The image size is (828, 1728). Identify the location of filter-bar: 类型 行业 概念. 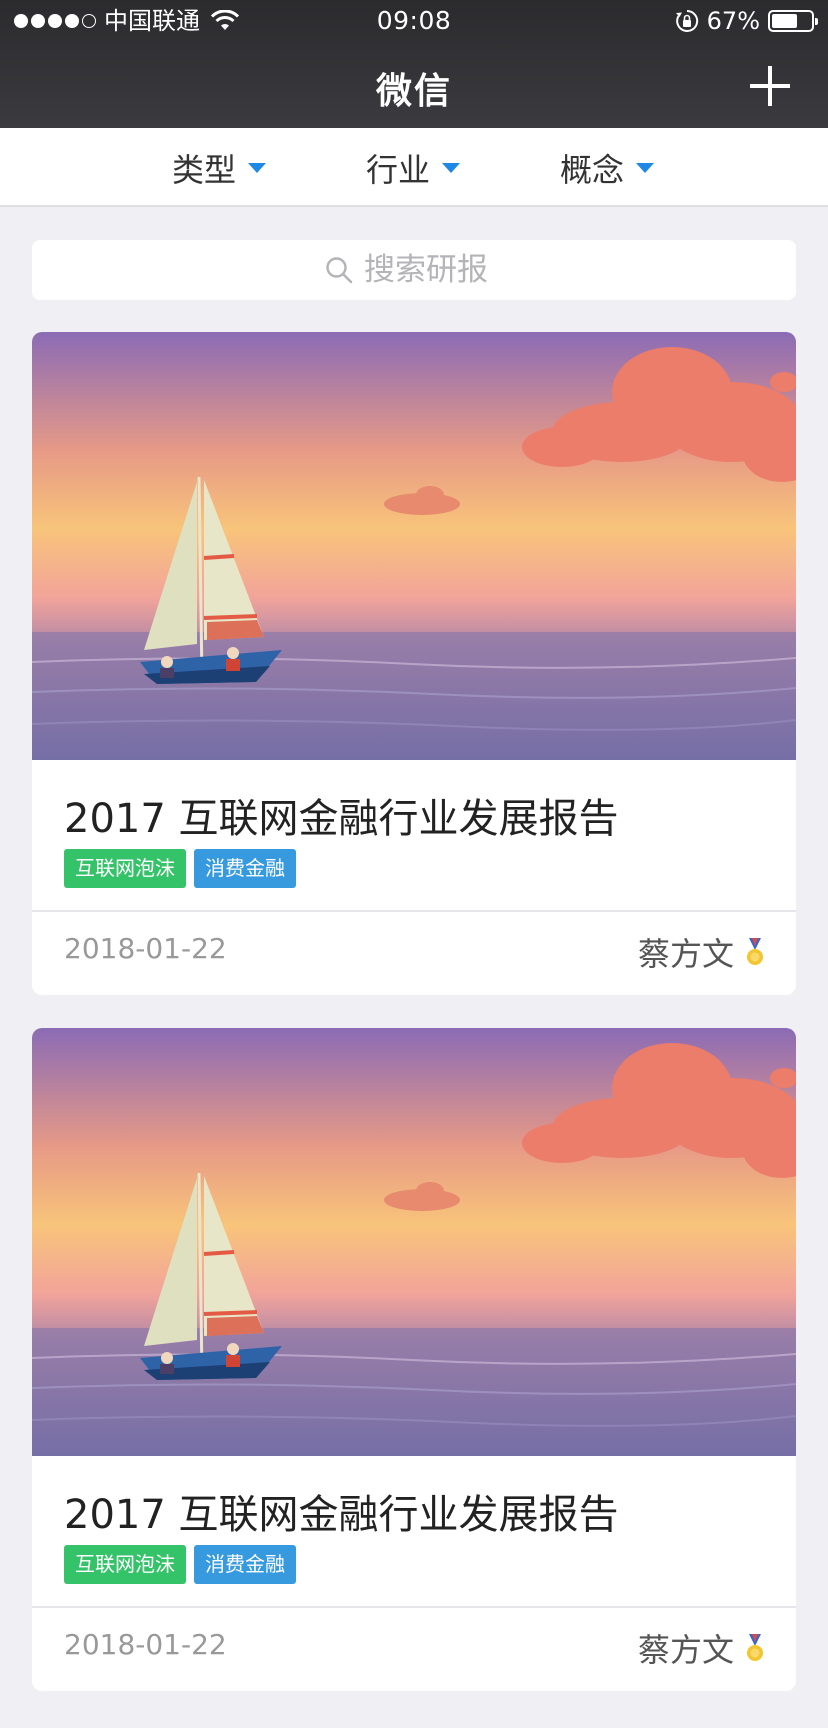
(414, 167).